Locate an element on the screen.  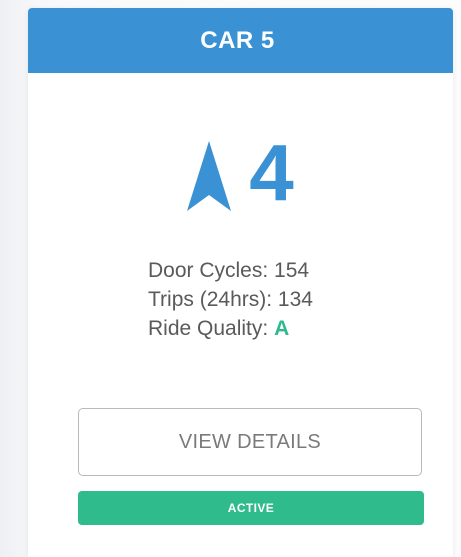
door-cycles-label: Door Cycles: is located at coordinates (208, 270).